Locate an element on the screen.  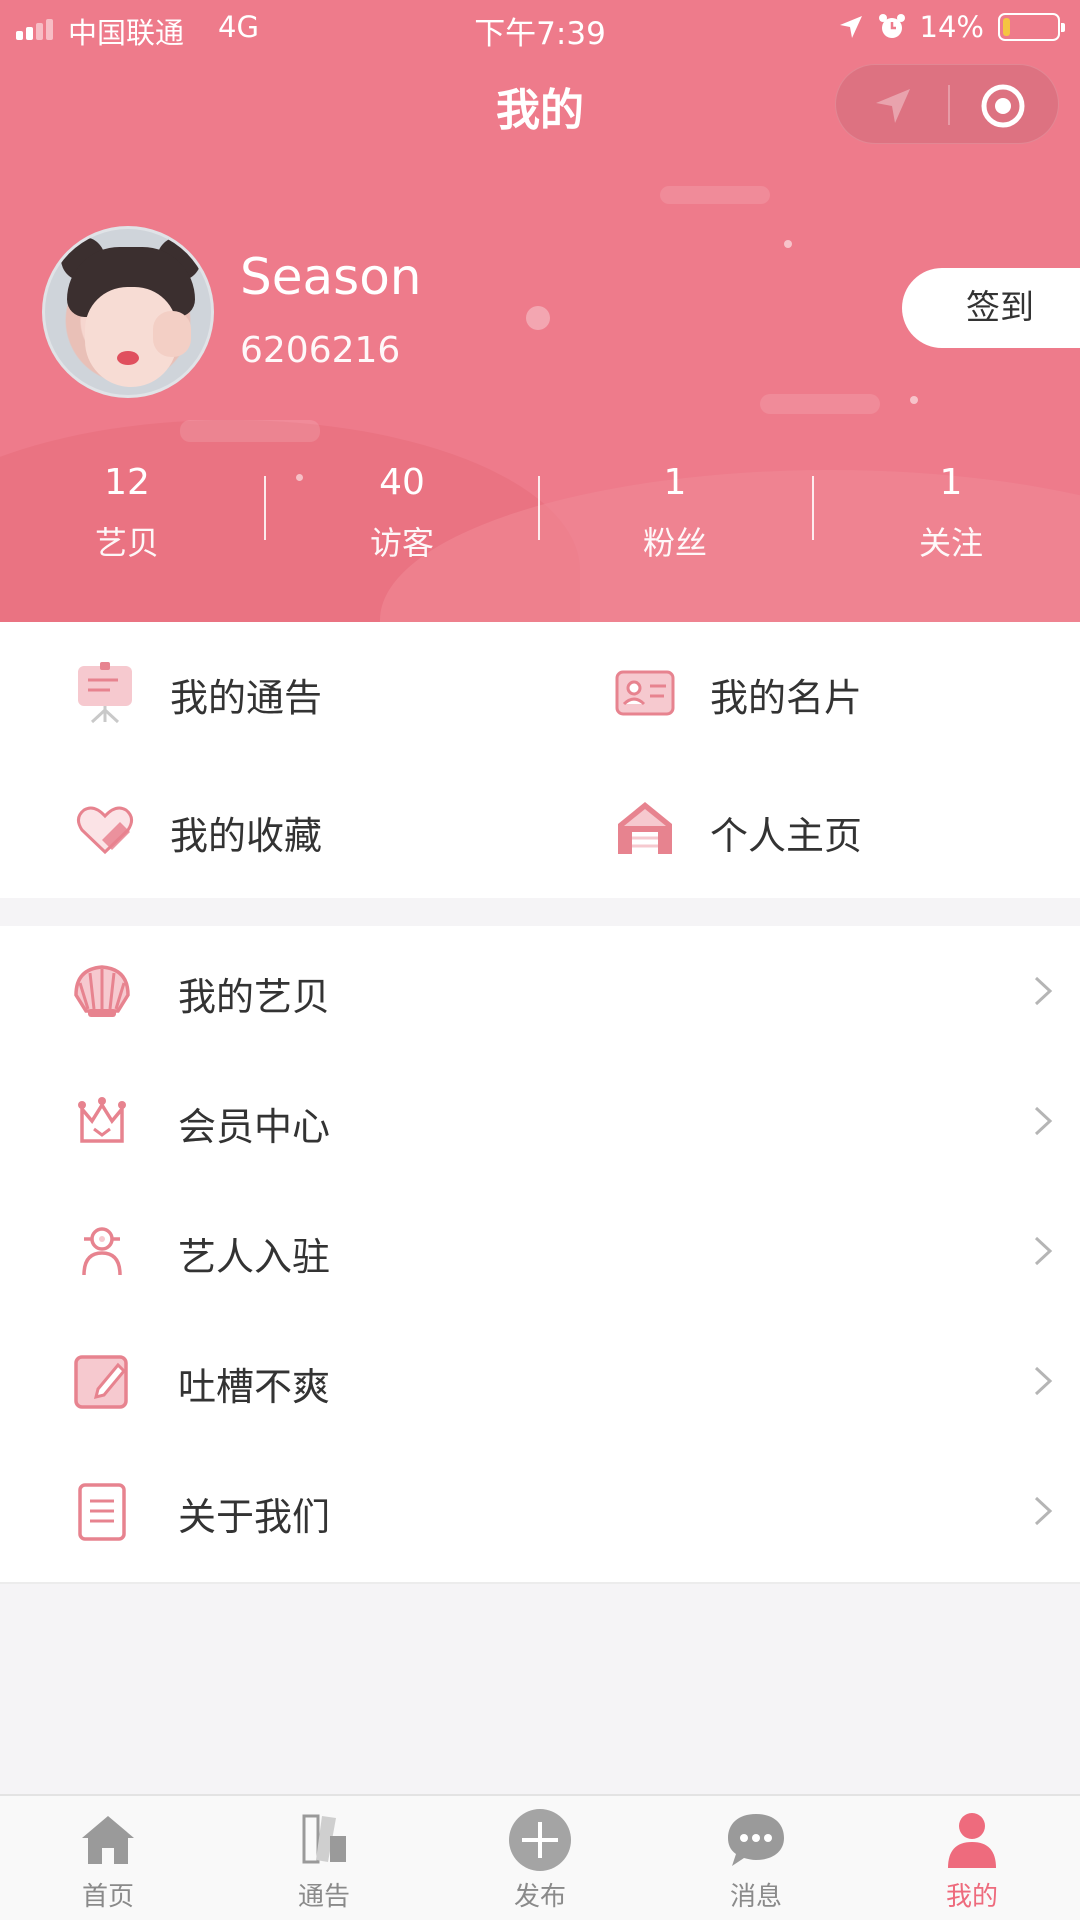
tab-label: 我的 is located at coordinates (971, 1897).